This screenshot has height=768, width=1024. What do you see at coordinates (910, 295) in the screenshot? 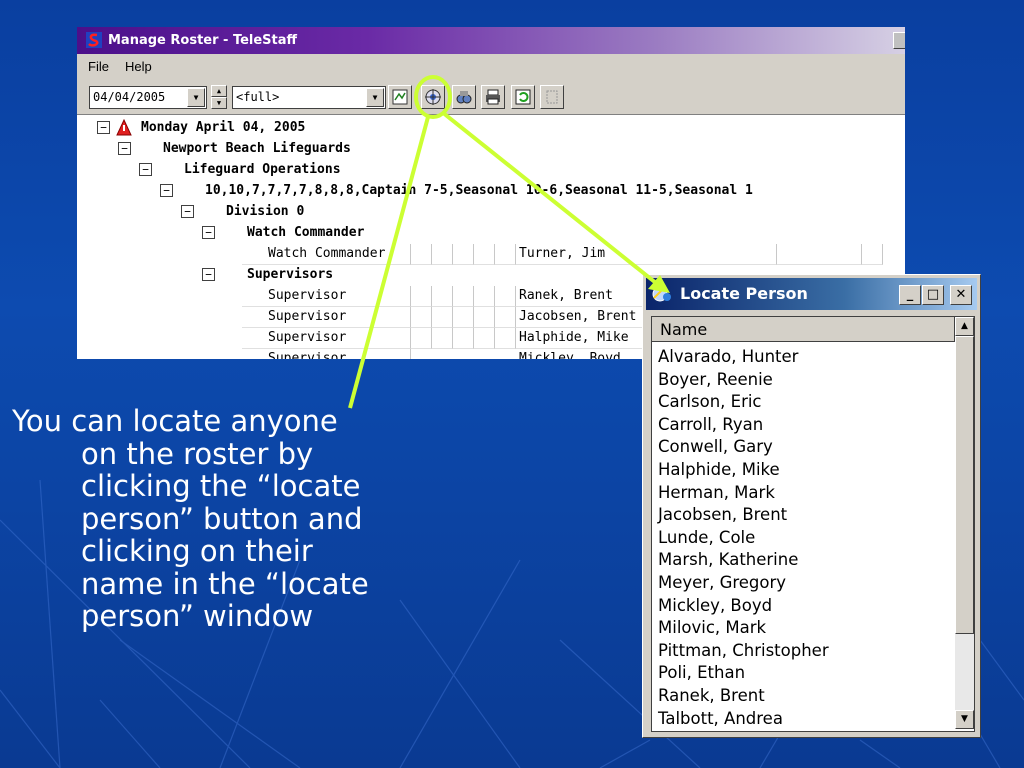
I see `minimize-icon: _` at bounding box center [910, 295].